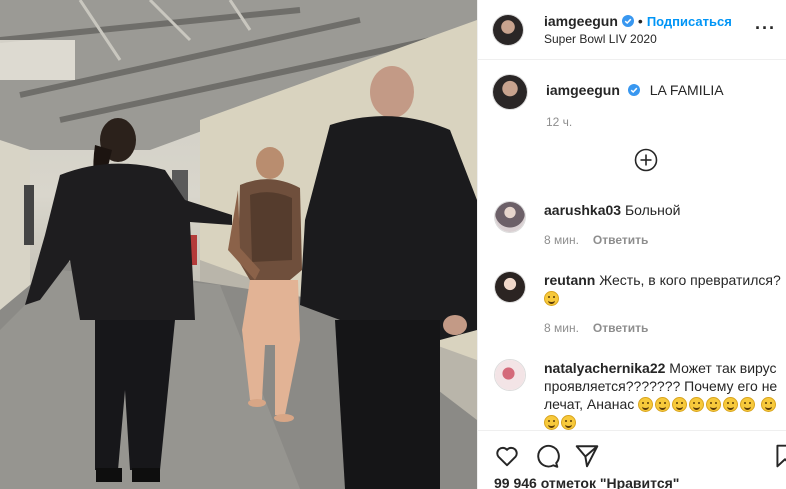 This screenshot has height=489, width=786. Describe the element at coordinates (646, 160) in the screenshot. I see `plus-circle-icon` at that location.